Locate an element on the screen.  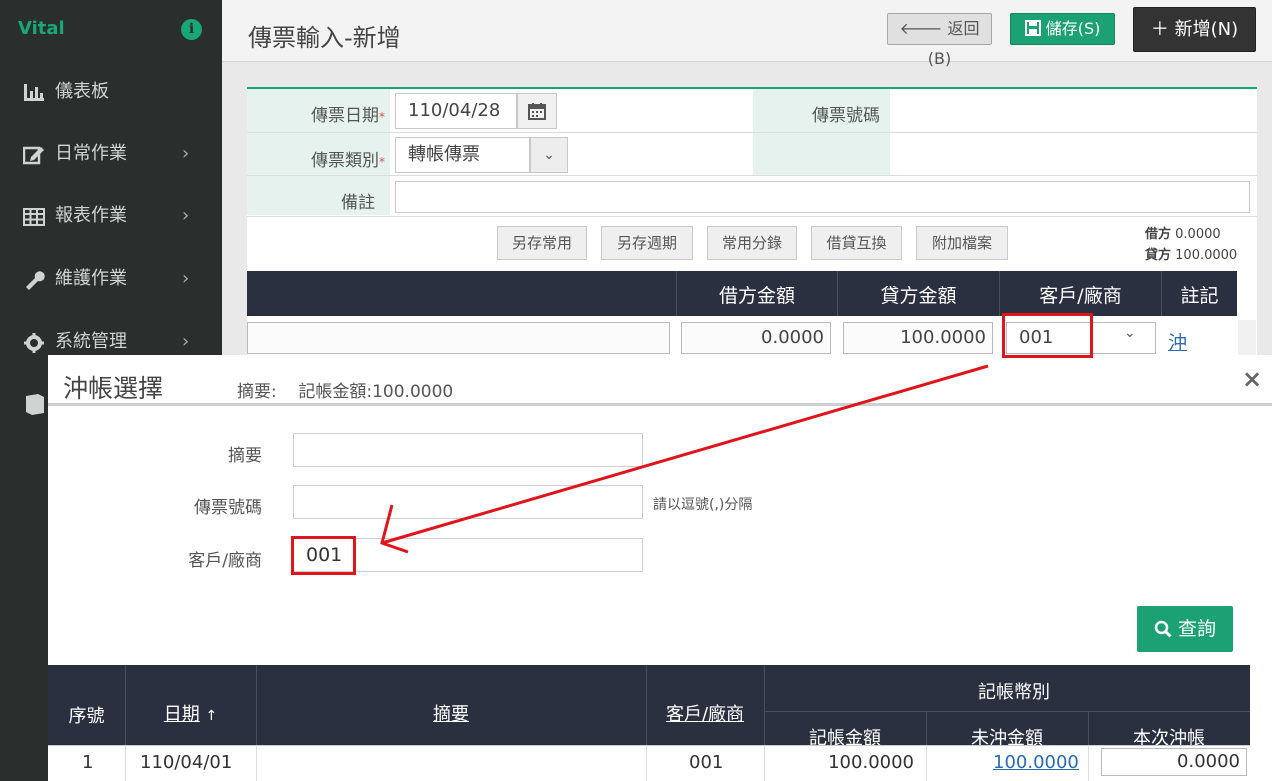
annotation-arrow is located at coordinates (684, 459).